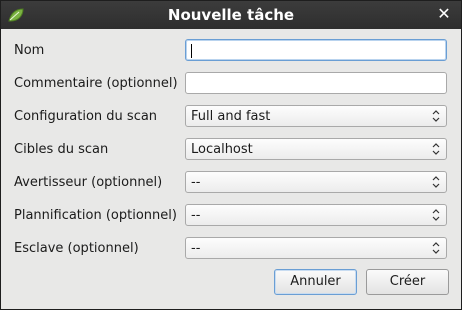 The image size is (462, 310). I want to click on scan-targets-select: Localhost, so click(316, 149).